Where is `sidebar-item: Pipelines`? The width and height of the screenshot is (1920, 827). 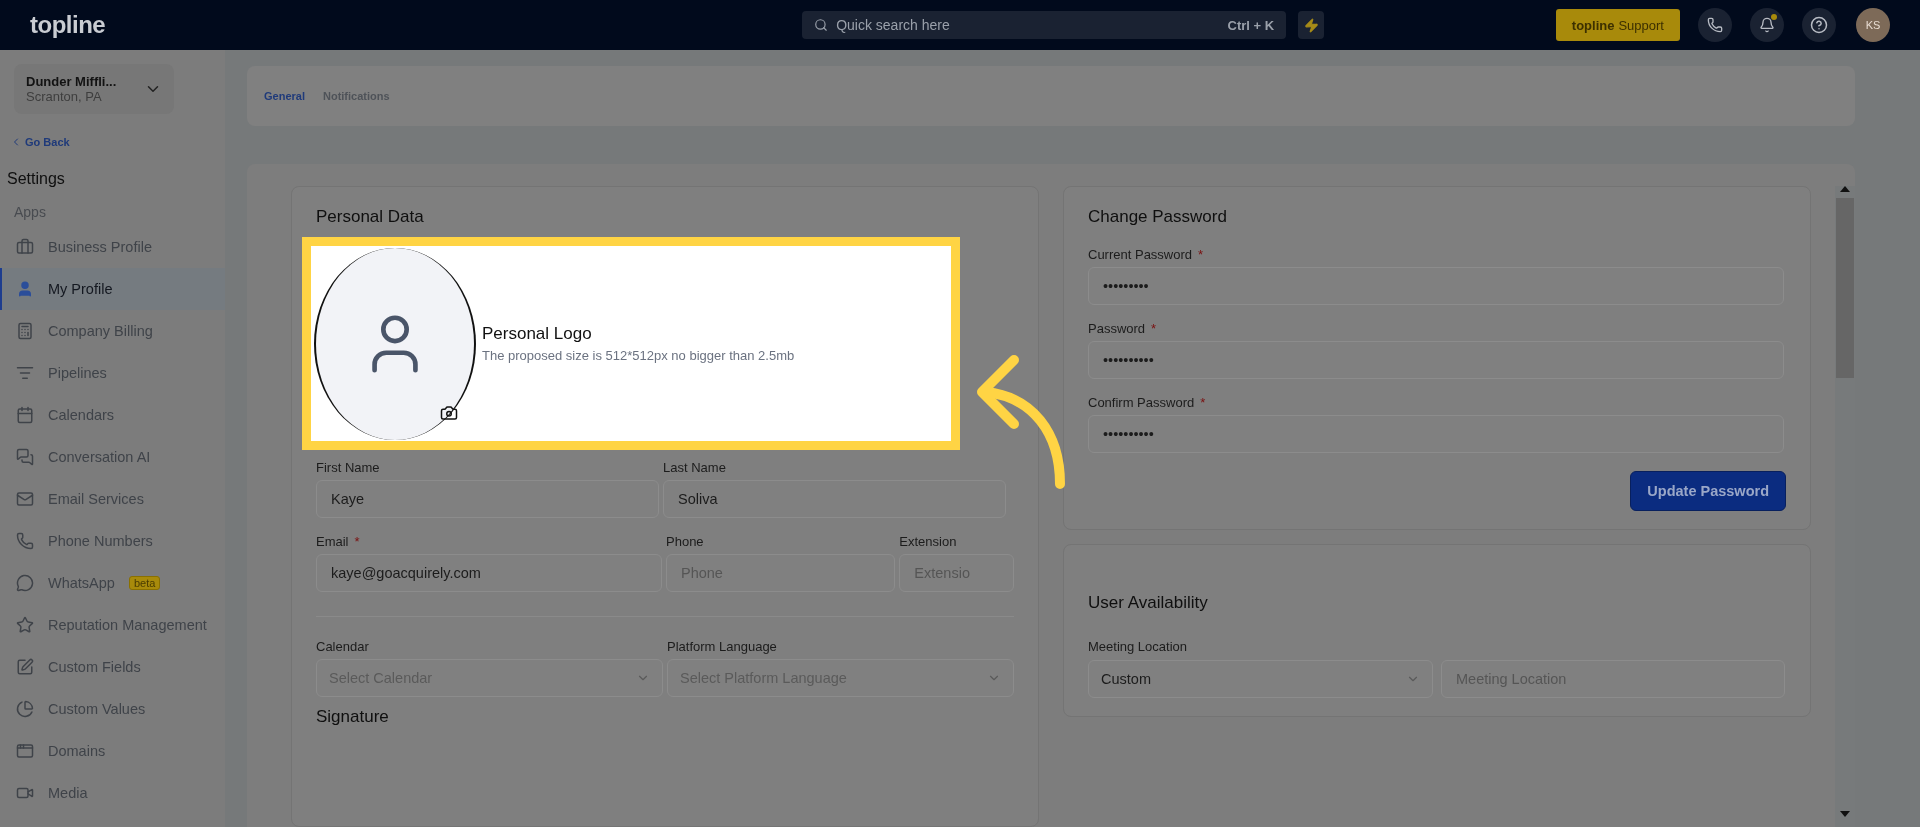 sidebar-item: Pipelines is located at coordinates (112, 373).